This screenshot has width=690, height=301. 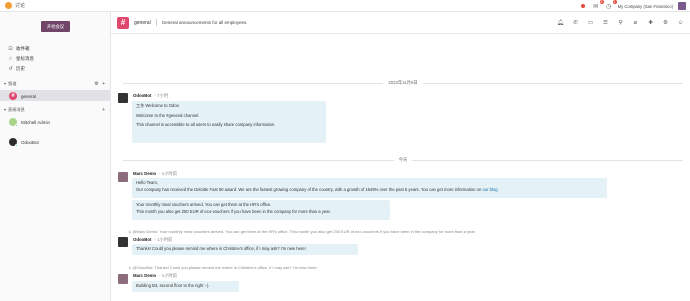 I want to click on sidebar-item-starred: ☆ 星标消息, so click(x=21, y=58).